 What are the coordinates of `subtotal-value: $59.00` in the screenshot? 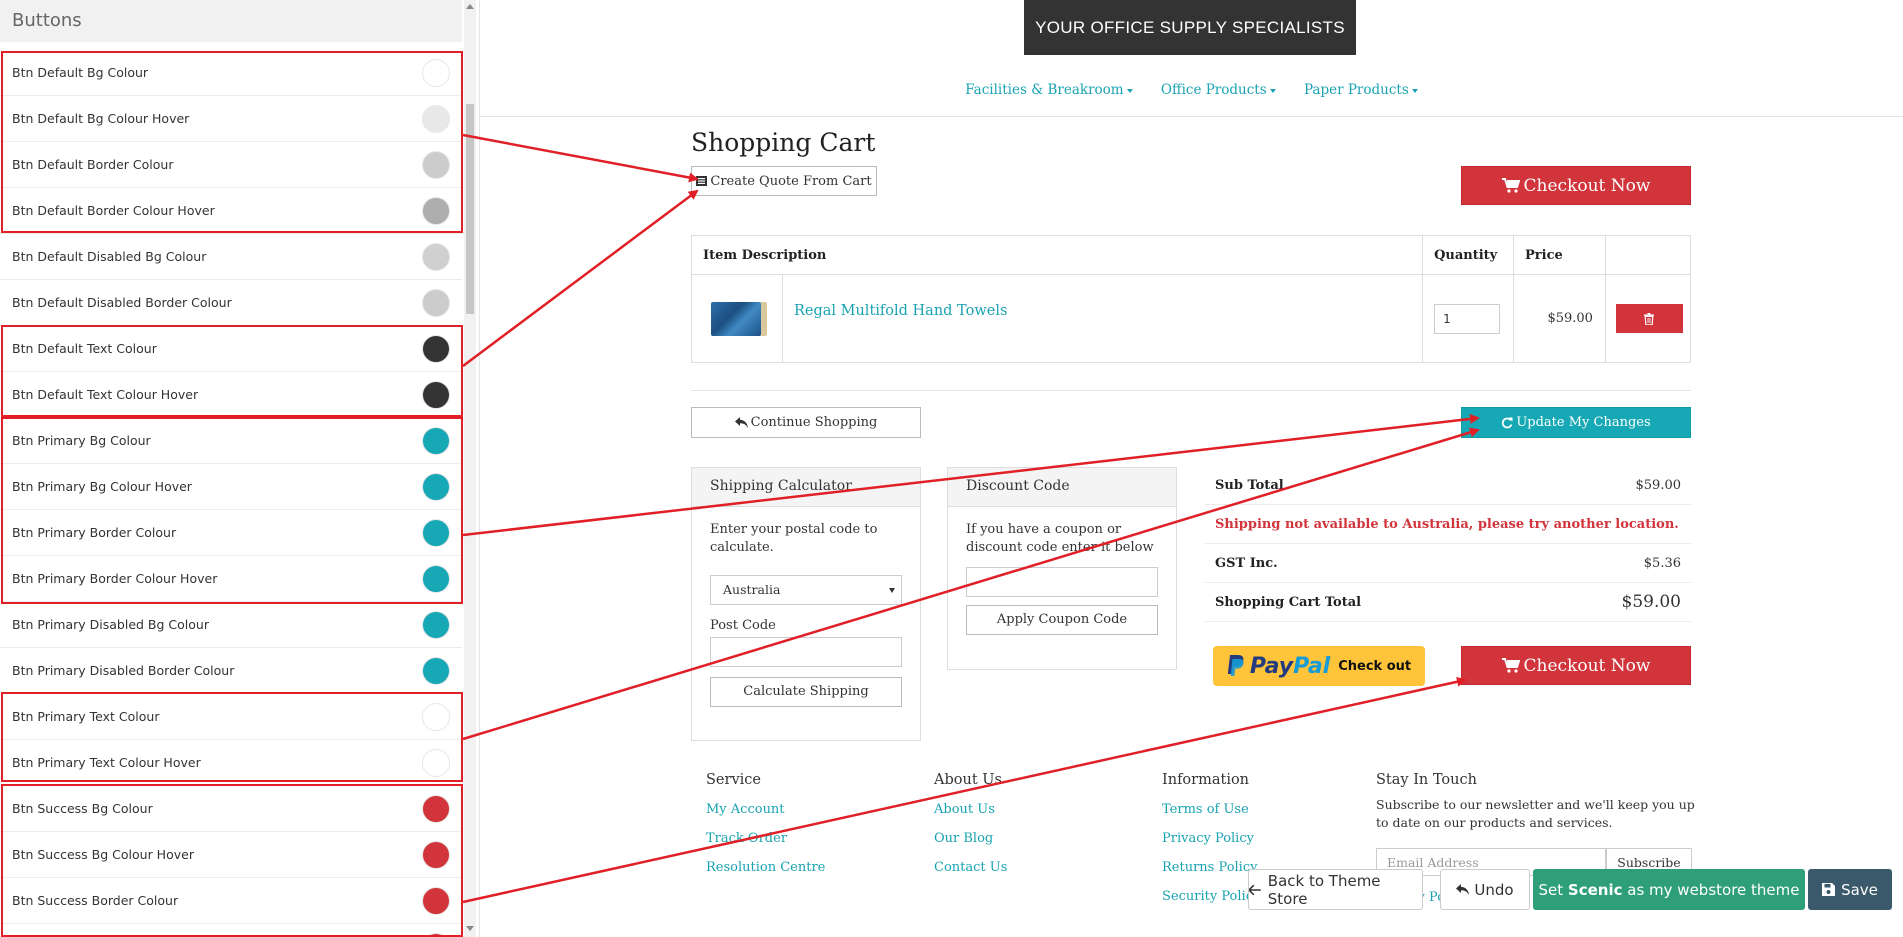 It's located at (1658, 485).